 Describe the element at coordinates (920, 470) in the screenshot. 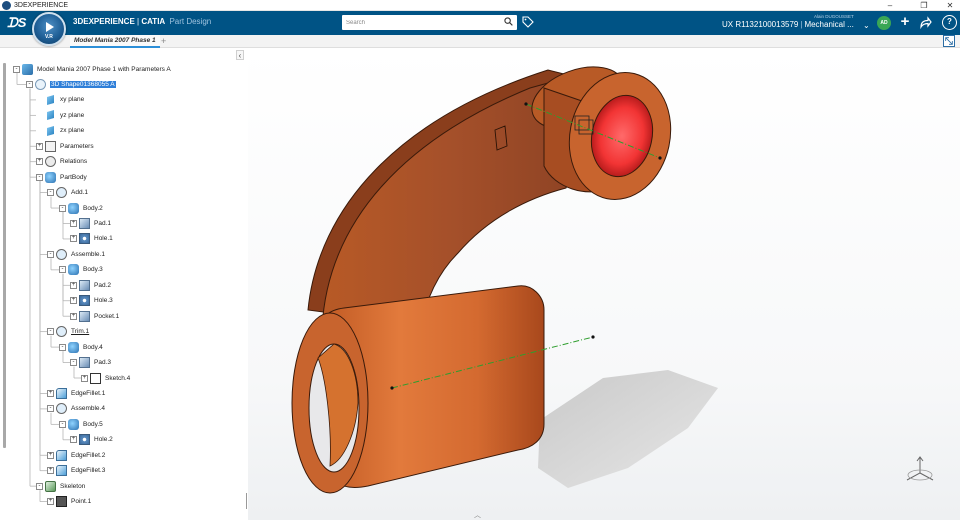

I see `robot-compass-icon` at that location.